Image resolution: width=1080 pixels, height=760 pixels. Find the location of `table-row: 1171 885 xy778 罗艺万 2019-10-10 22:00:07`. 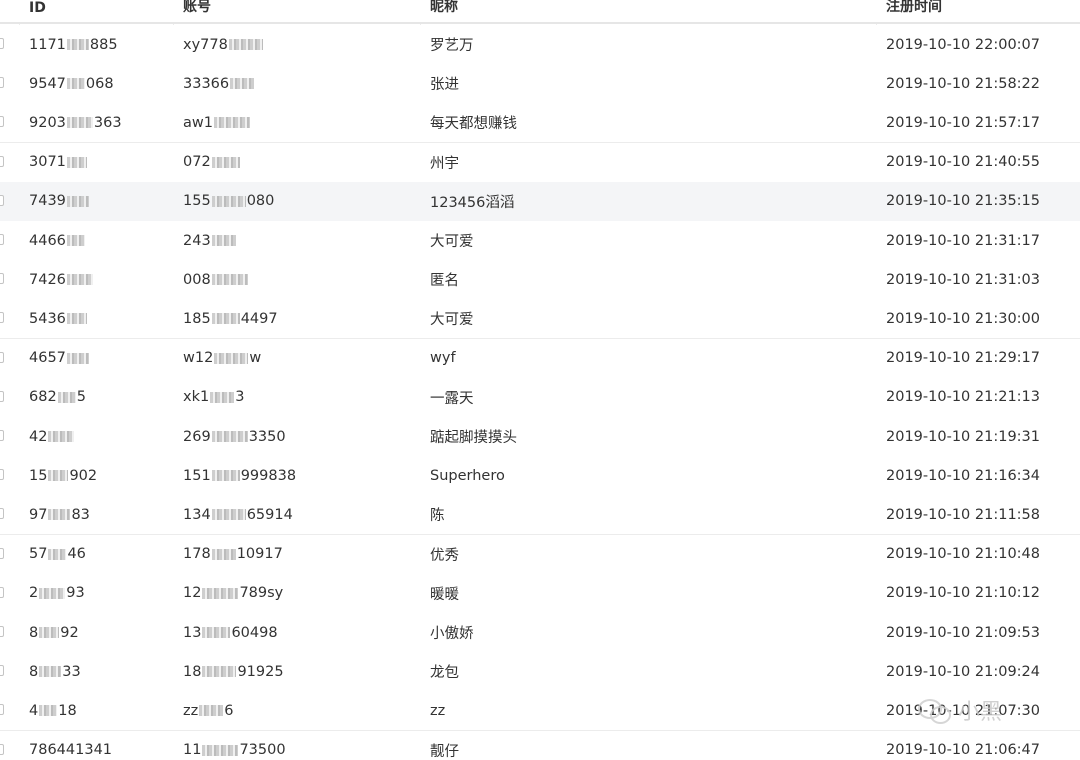

table-row: 1171 885 xy778 罗艺万 2019-10-10 22:00:07 is located at coordinates (540, 45).